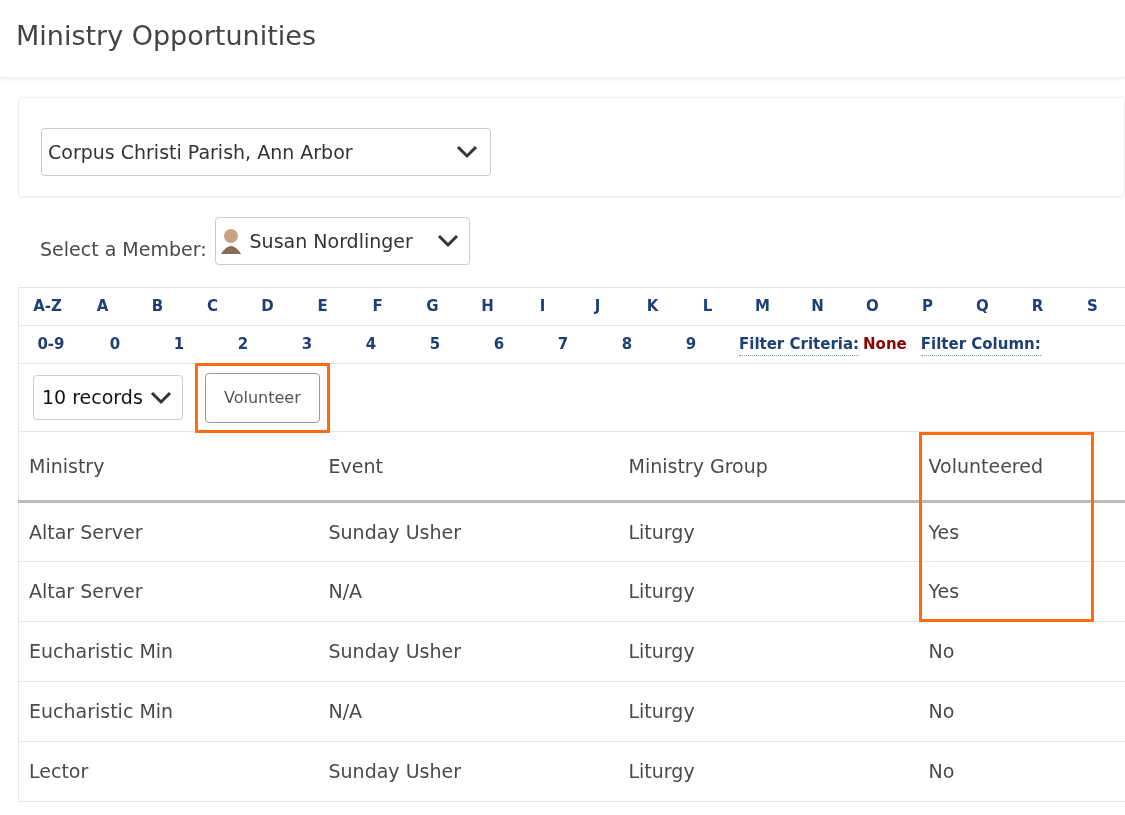 The width and height of the screenshot is (1125, 815). Describe the element at coordinates (123, 249) in the screenshot. I see `member-label: Select a Member:` at that location.